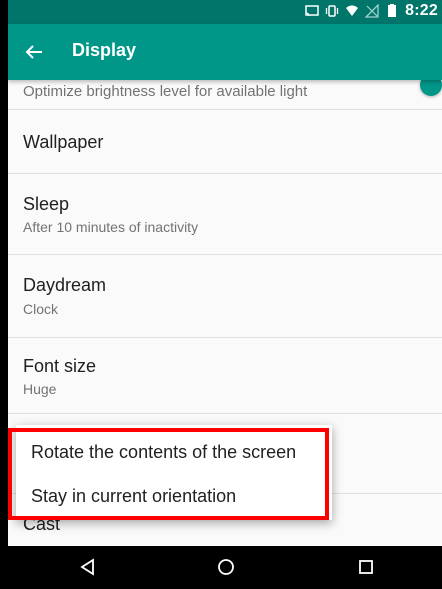 Image resolution: width=442 pixels, height=589 pixels. I want to click on square-recents-icon, so click(366, 567).